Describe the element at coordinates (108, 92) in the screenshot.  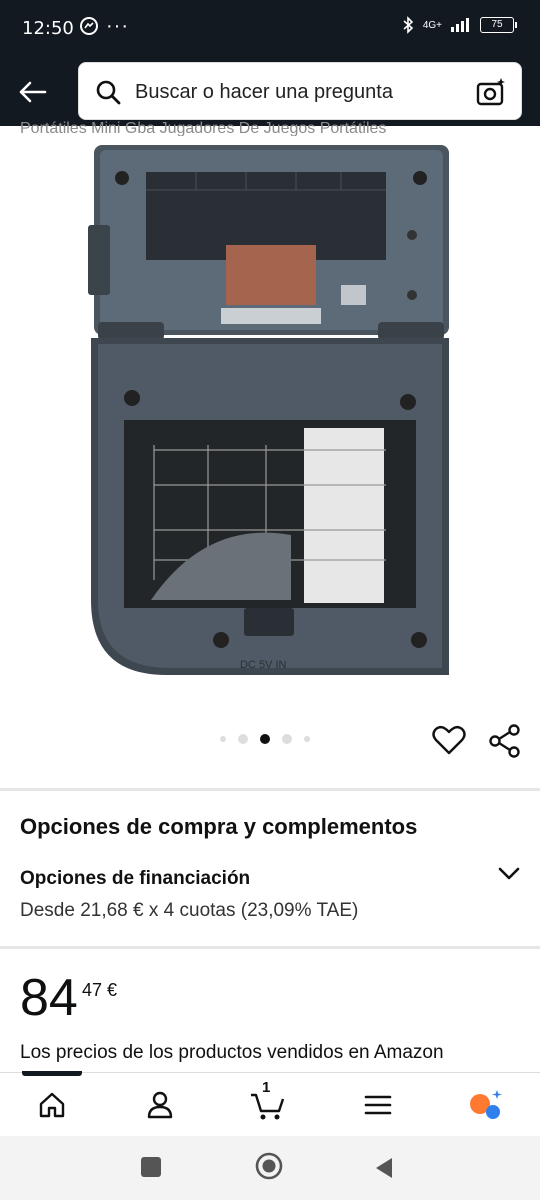
I see `search-icon` at that location.